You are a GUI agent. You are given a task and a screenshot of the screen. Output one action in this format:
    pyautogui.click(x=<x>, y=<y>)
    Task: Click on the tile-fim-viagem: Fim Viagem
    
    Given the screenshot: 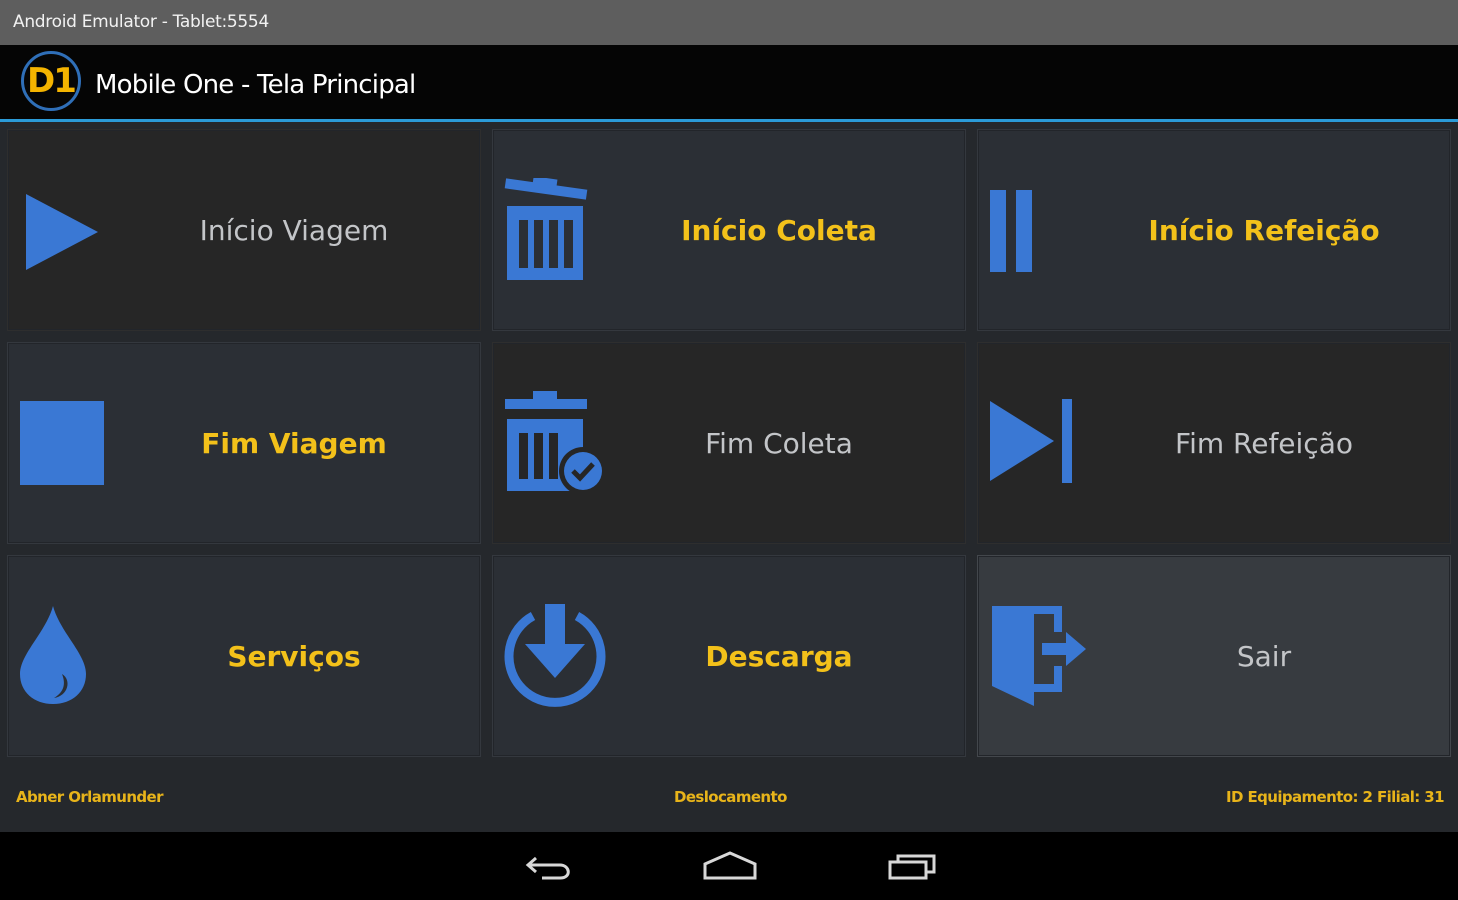 What is the action you would take?
    pyautogui.click(x=244, y=443)
    